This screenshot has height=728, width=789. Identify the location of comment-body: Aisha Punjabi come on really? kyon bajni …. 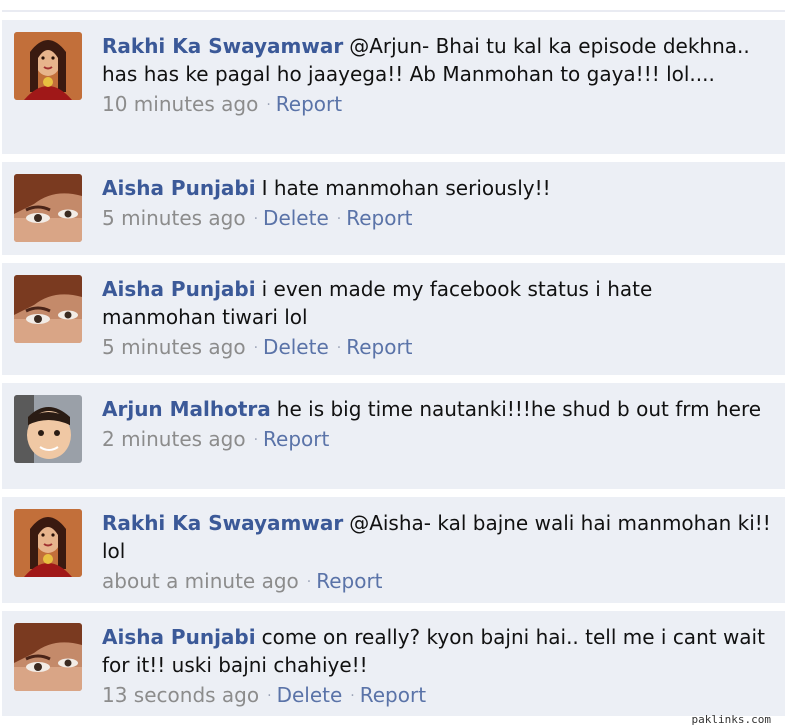
(436, 667).